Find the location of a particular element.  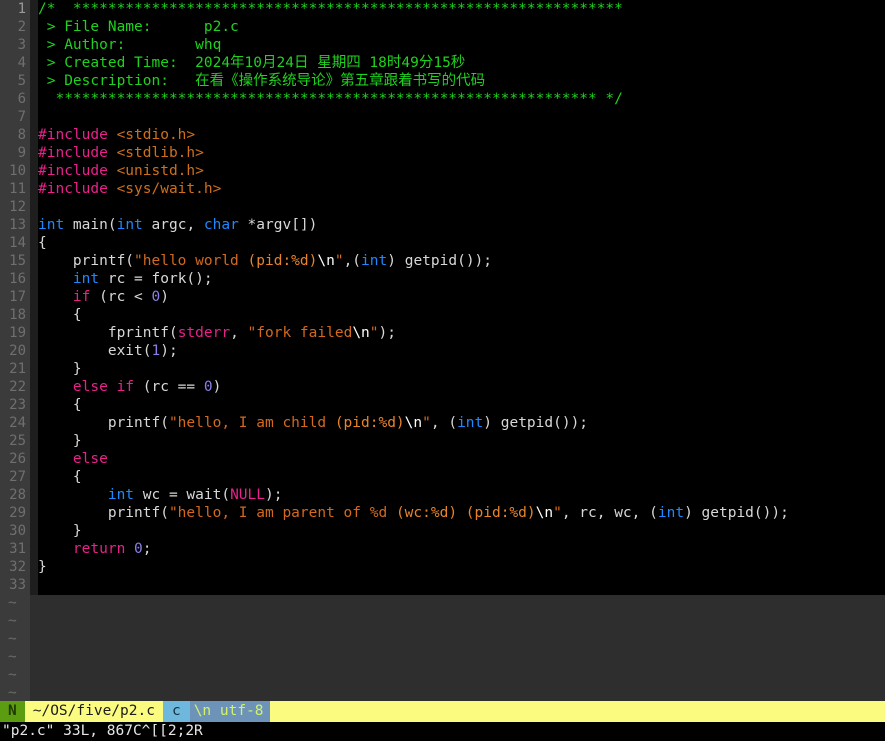

line-content: fprintf(stderr, "fork failed\n"); is located at coordinates (457, 333).